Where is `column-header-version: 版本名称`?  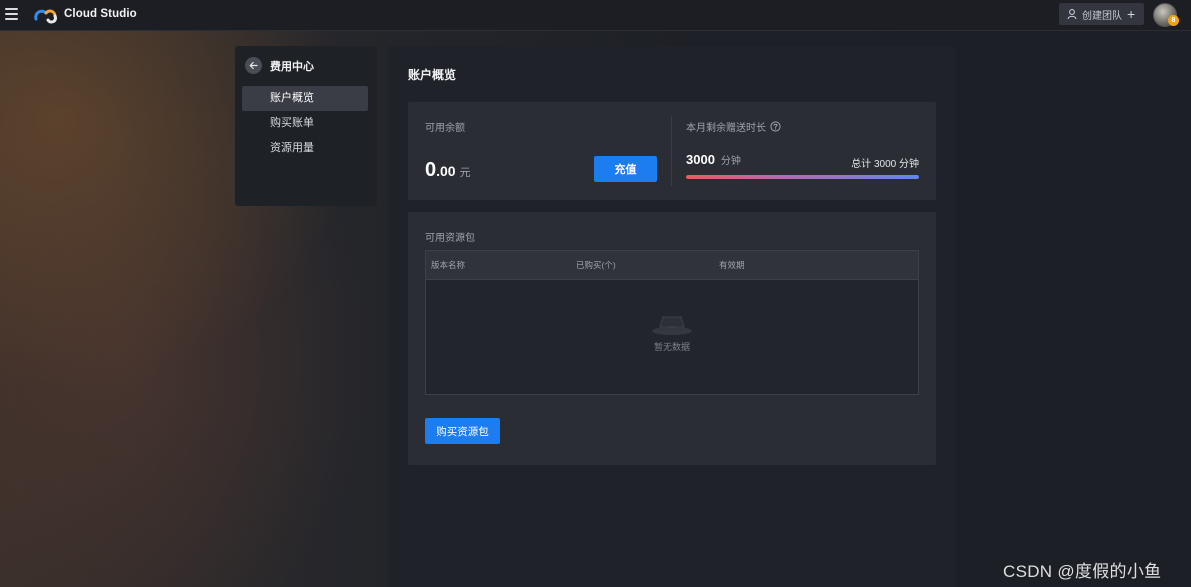 column-header-version: 版本名称 is located at coordinates (448, 265).